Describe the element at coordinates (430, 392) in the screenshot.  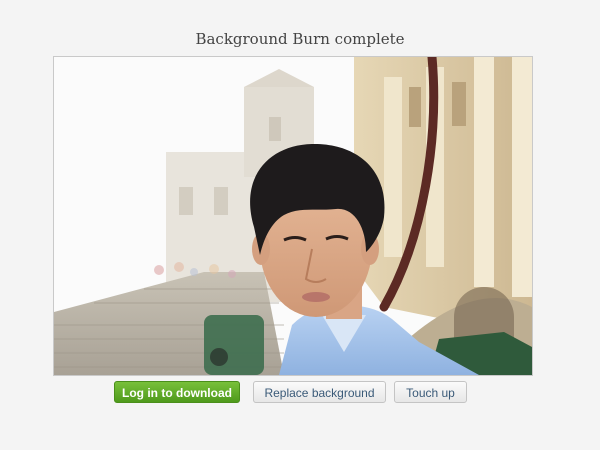
I see `touch-up-button: Touch up` at that location.